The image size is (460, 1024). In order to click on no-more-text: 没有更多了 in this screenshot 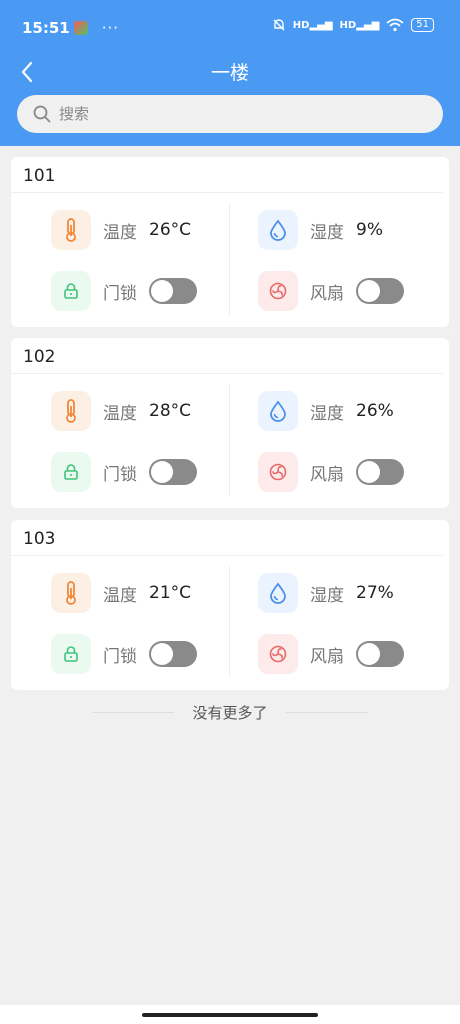, I will do `click(230, 712)`.